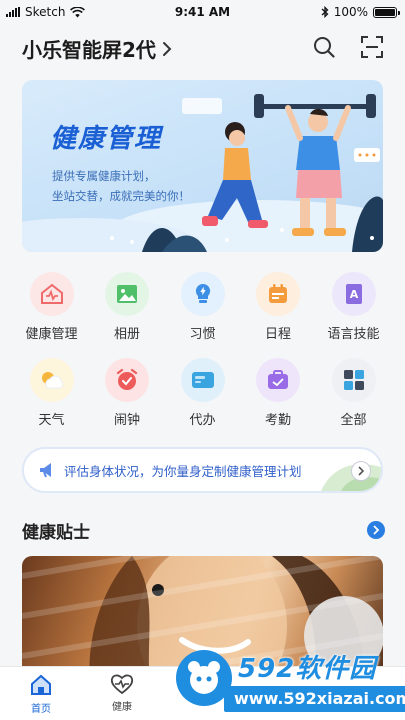 The height and width of the screenshot is (720, 405). I want to click on feature-all: 全部, so click(353, 393).